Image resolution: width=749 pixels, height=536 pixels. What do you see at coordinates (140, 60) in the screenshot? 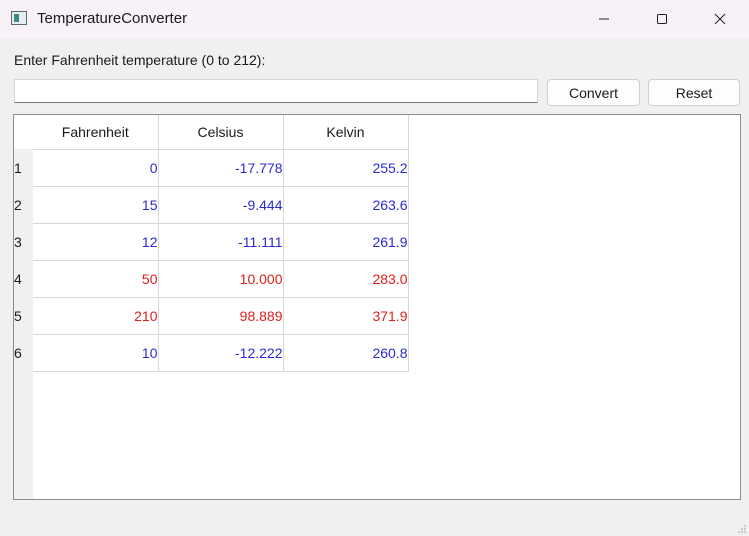
I see `fahrenheit-prompt-label: Enter Fahrenheit temperature (0 to 212):` at bounding box center [140, 60].